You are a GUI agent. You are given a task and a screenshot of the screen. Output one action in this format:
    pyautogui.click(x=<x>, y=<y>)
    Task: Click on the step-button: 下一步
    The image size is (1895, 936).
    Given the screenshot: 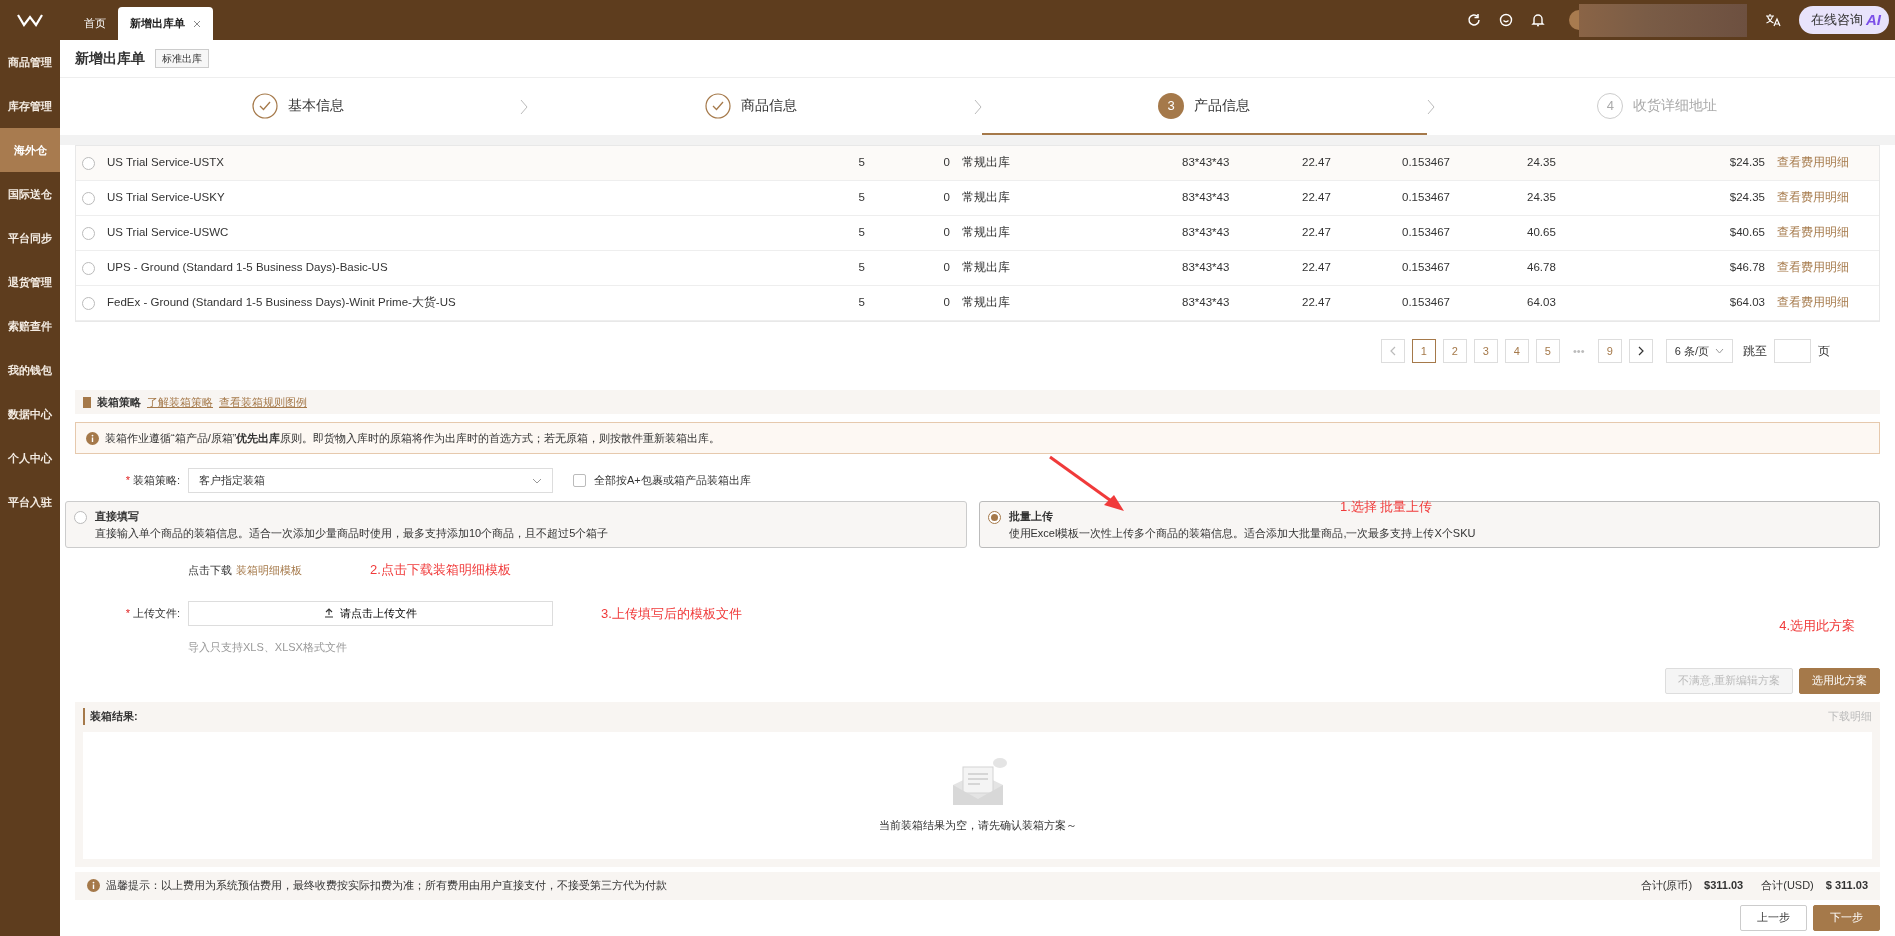 What is the action you would take?
    pyautogui.click(x=1846, y=917)
    